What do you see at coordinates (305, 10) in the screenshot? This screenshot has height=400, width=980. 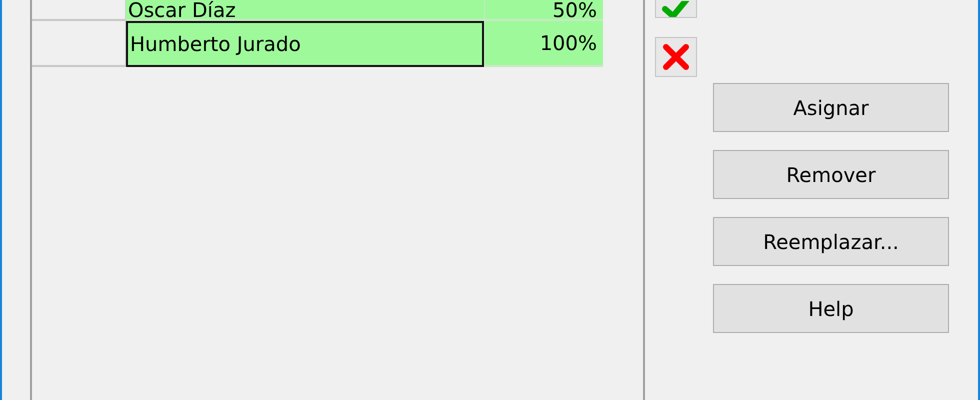 I see `name-cell: Oscar Díaz` at bounding box center [305, 10].